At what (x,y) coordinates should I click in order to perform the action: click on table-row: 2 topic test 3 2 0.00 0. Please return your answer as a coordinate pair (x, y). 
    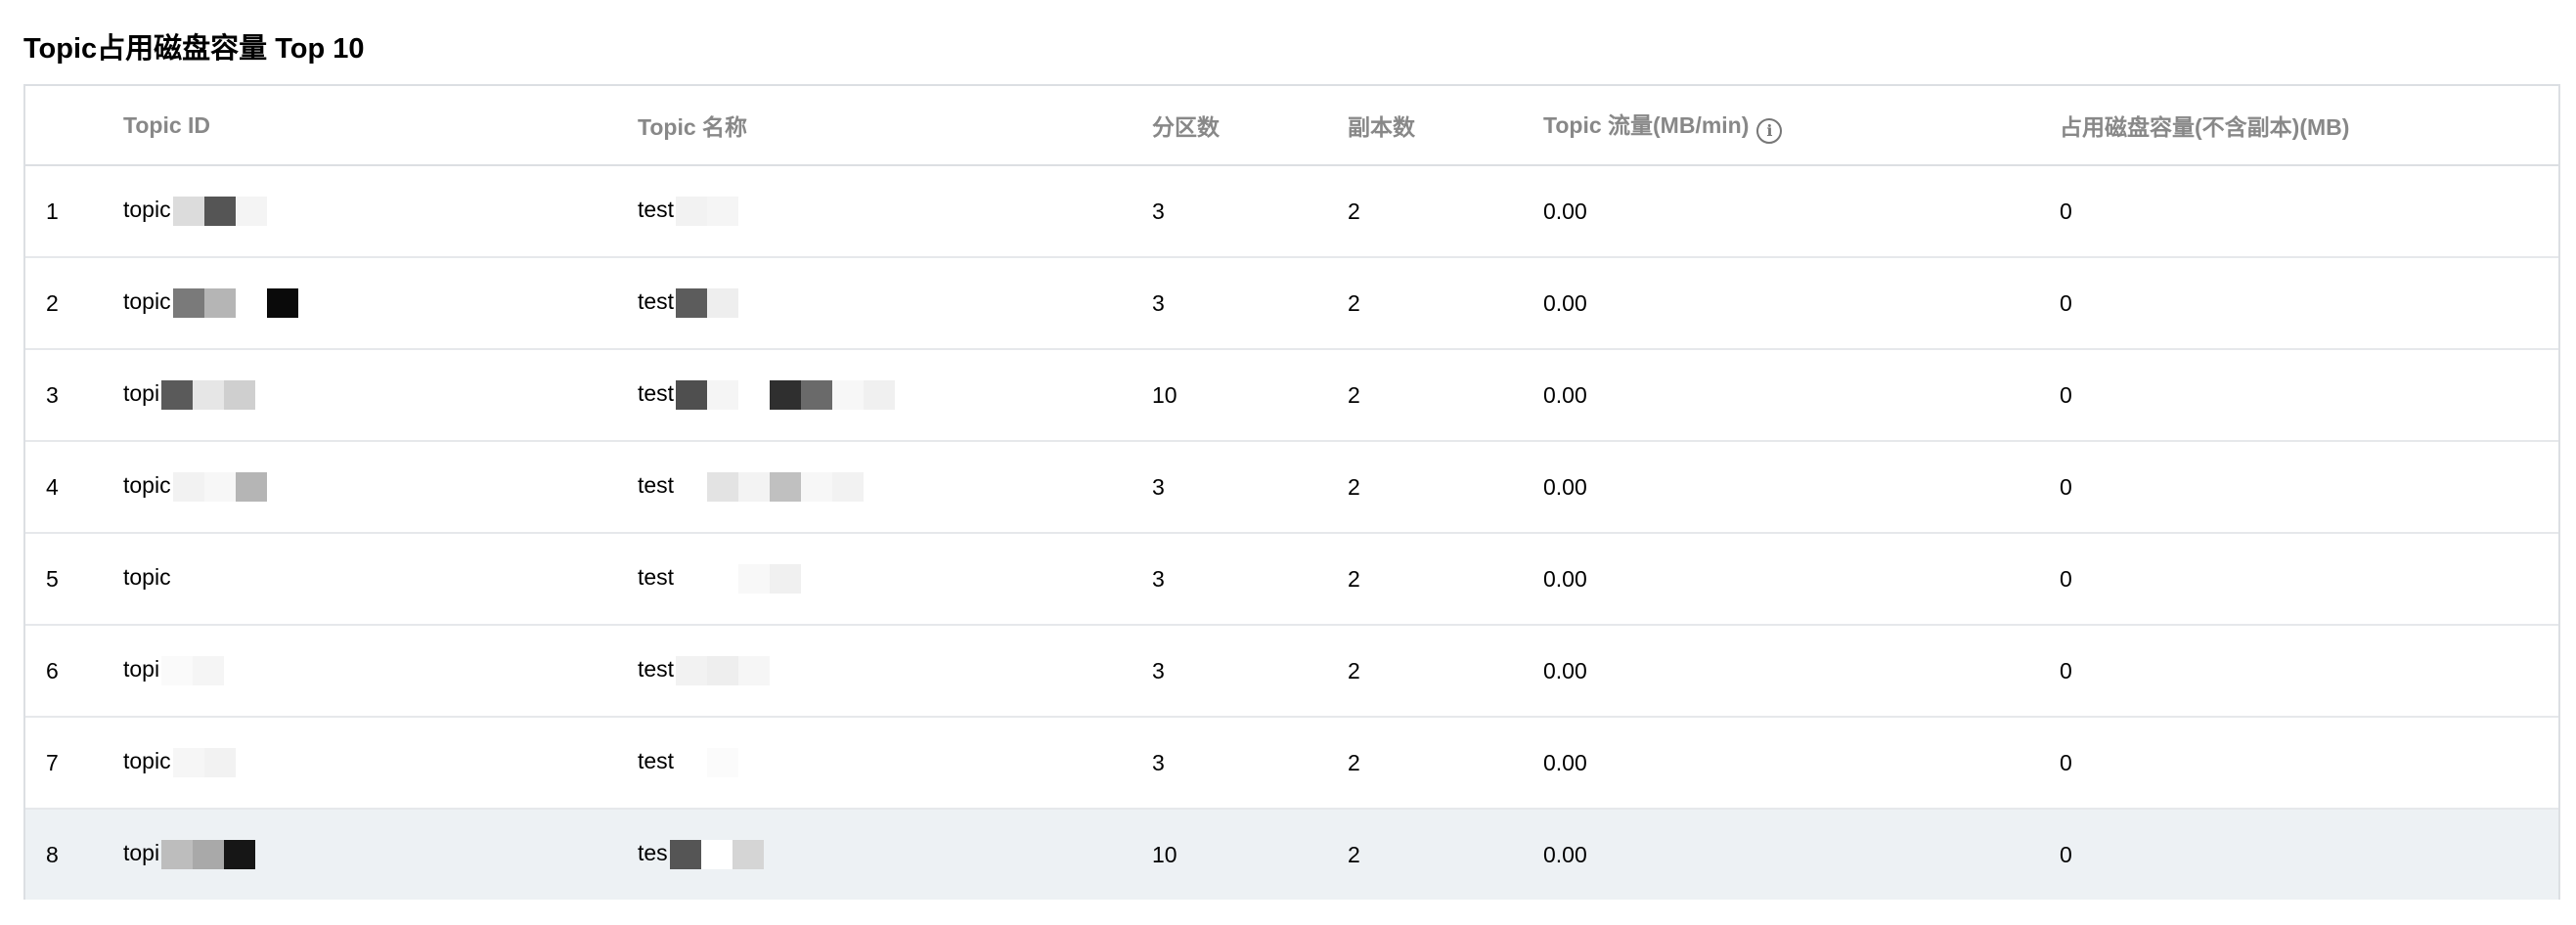
    Looking at the image, I should click on (1291, 303).